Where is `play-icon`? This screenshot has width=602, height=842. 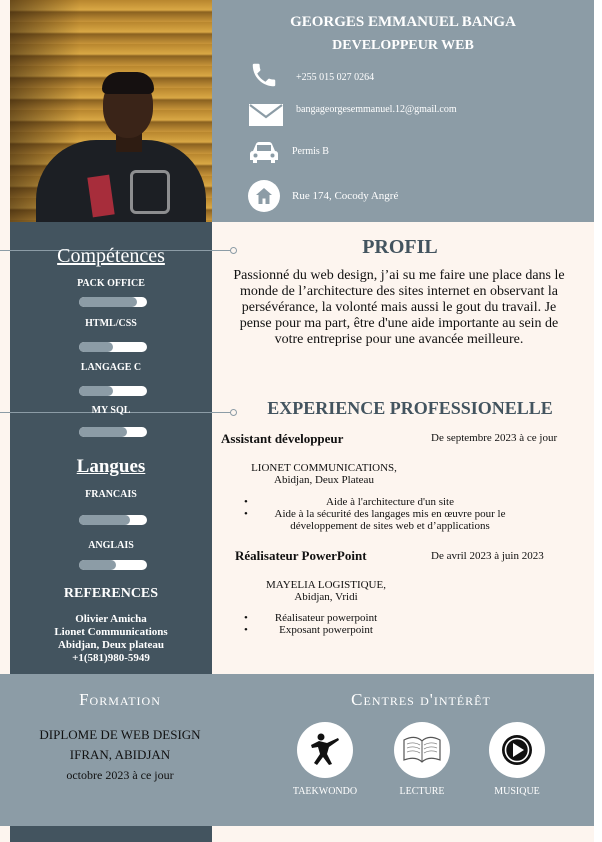 play-icon is located at coordinates (517, 750).